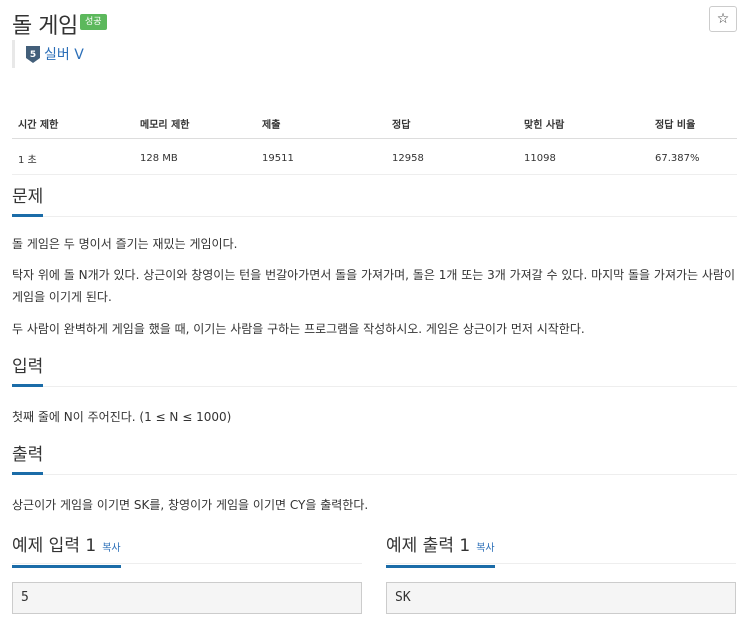 The image size is (750, 626). What do you see at coordinates (428, 546) in the screenshot?
I see `sample-output-title-text: 예제 출력 1` at bounding box center [428, 546].